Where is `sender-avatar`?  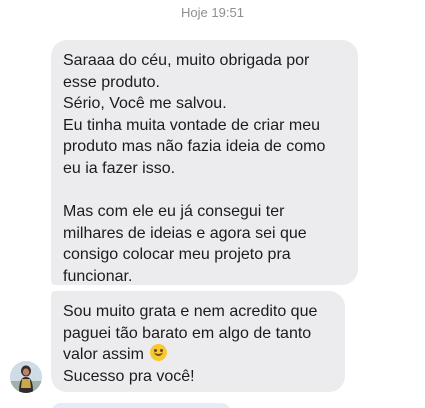 sender-avatar is located at coordinates (26, 377).